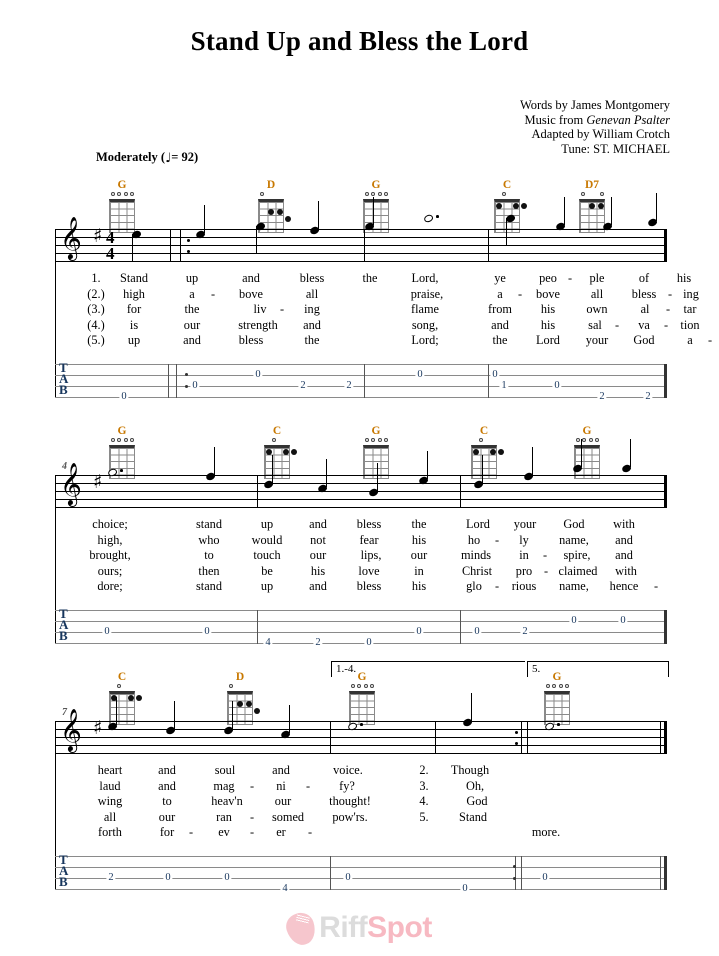 The image size is (719, 956). What do you see at coordinates (330, 737) in the screenshot?
I see `barline` at bounding box center [330, 737].